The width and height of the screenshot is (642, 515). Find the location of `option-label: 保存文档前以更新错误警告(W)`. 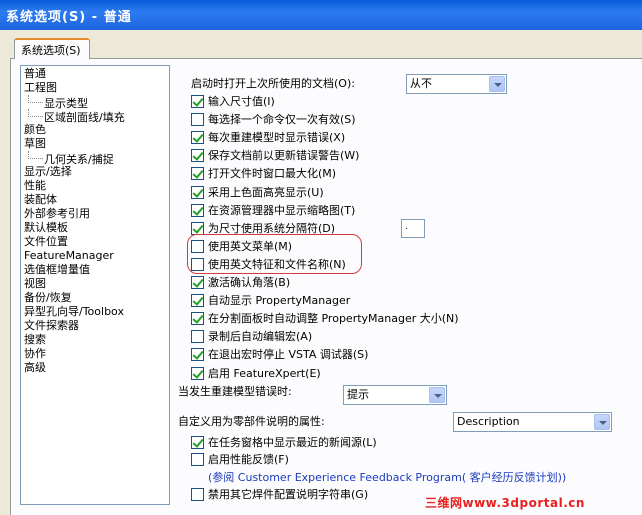

option-label: 保存文档前以更新错误警告(W) is located at coordinates (284, 156).